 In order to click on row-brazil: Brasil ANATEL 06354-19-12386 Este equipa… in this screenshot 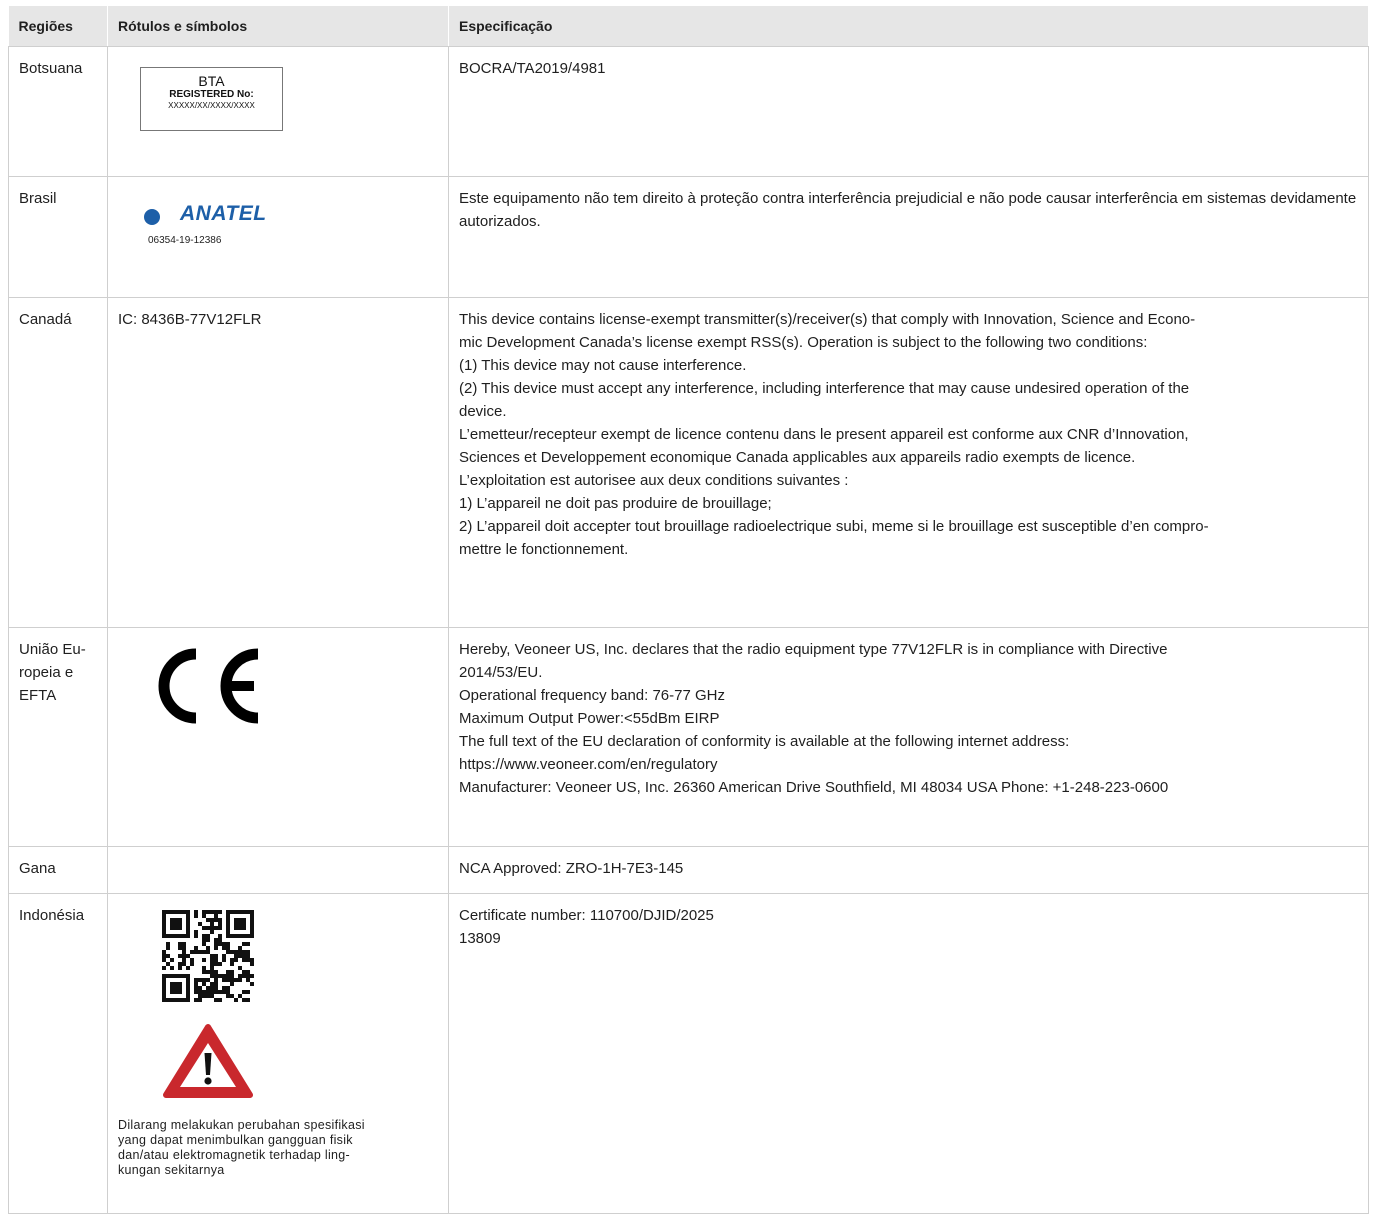, I will do `click(688, 237)`.